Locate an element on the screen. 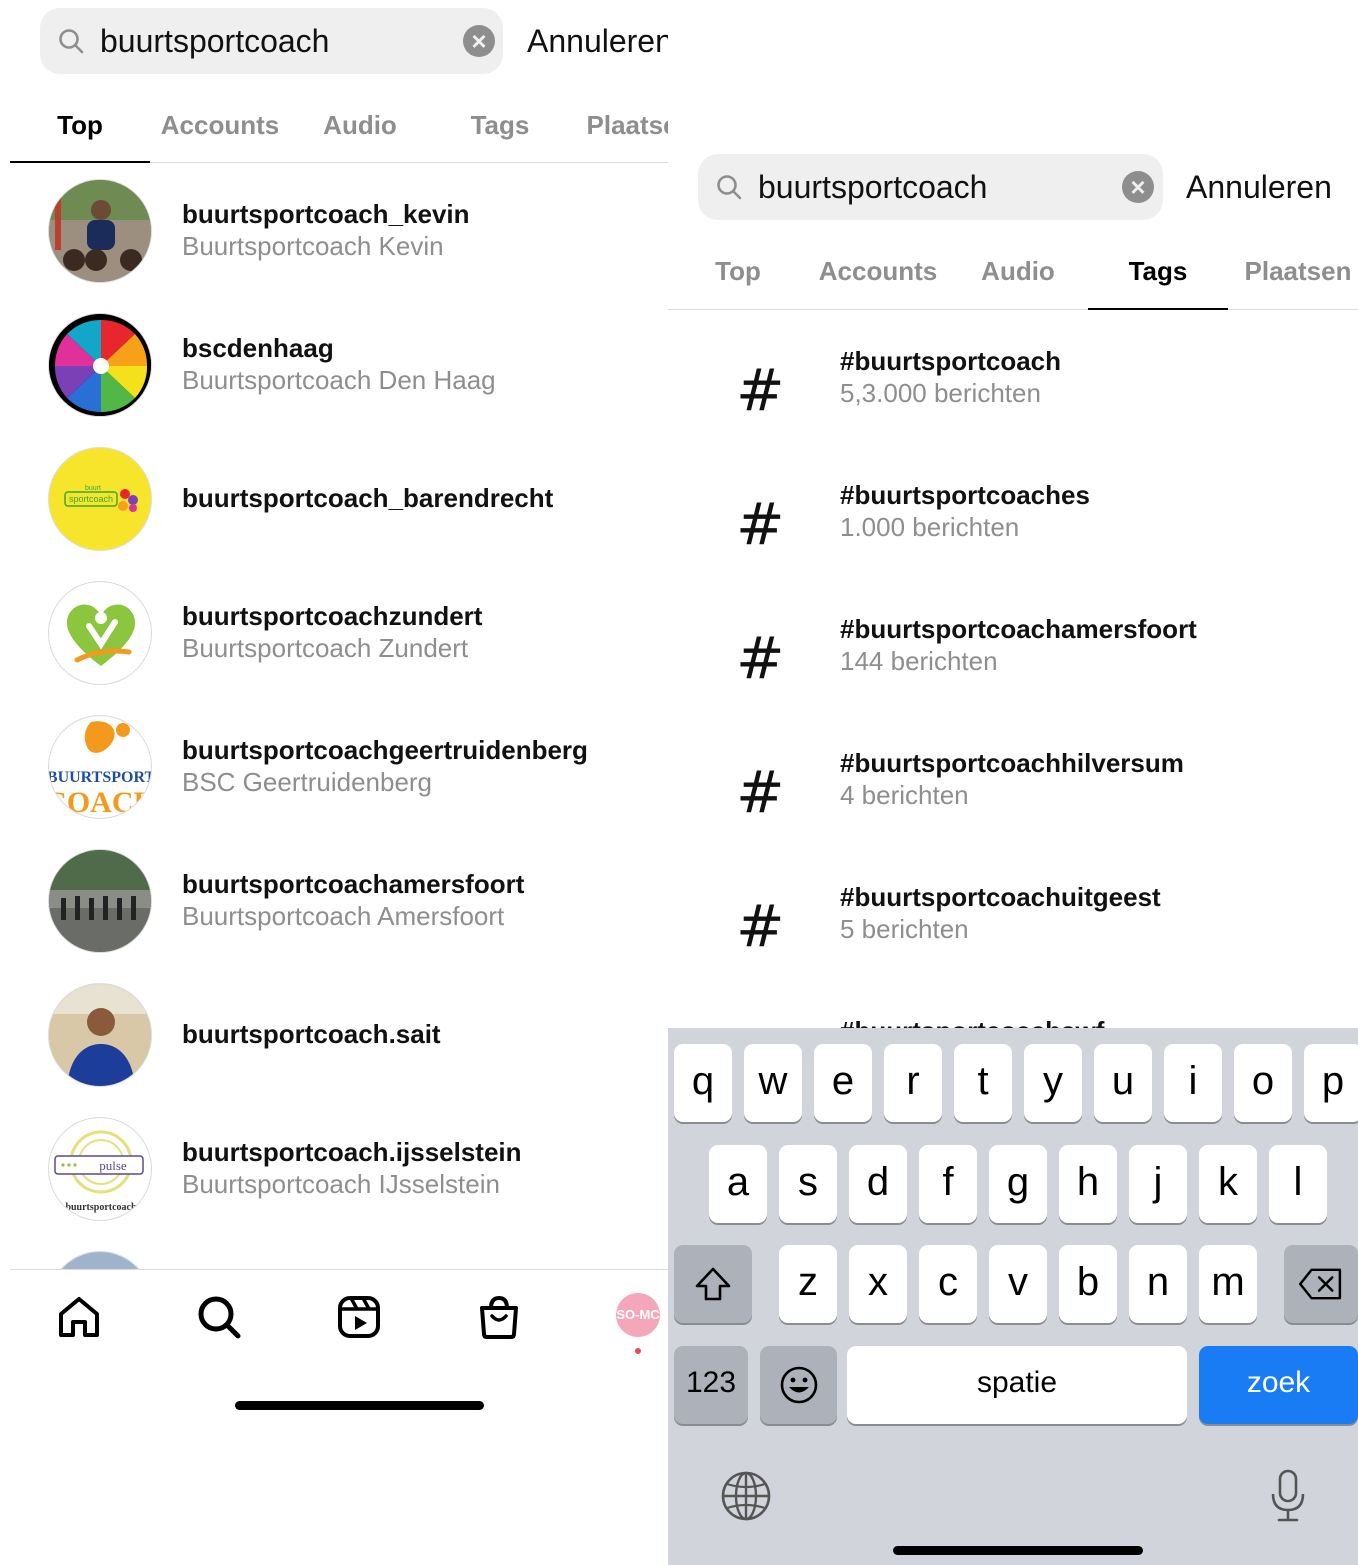 This screenshot has height=1565, width=1358. key-u: u is located at coordinates (1123, 1083).